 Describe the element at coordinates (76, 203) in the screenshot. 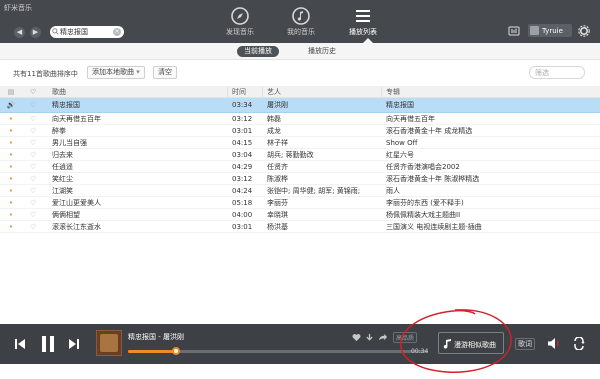

I see `song-title: 爱江山更爱美人` at that location.